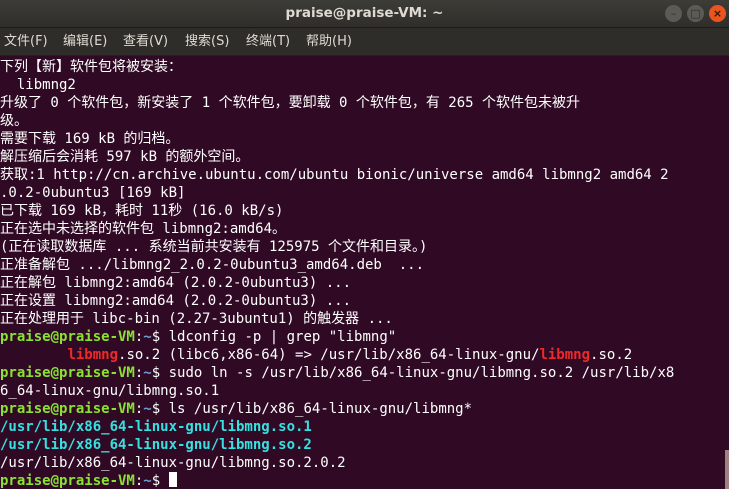 Image resolution: width=729 pixels, height=489 pixels. What do you see at coordinates (38, 85) in the screenshot?
I see `output-line: libmng2` at bounding box center [38, 85].